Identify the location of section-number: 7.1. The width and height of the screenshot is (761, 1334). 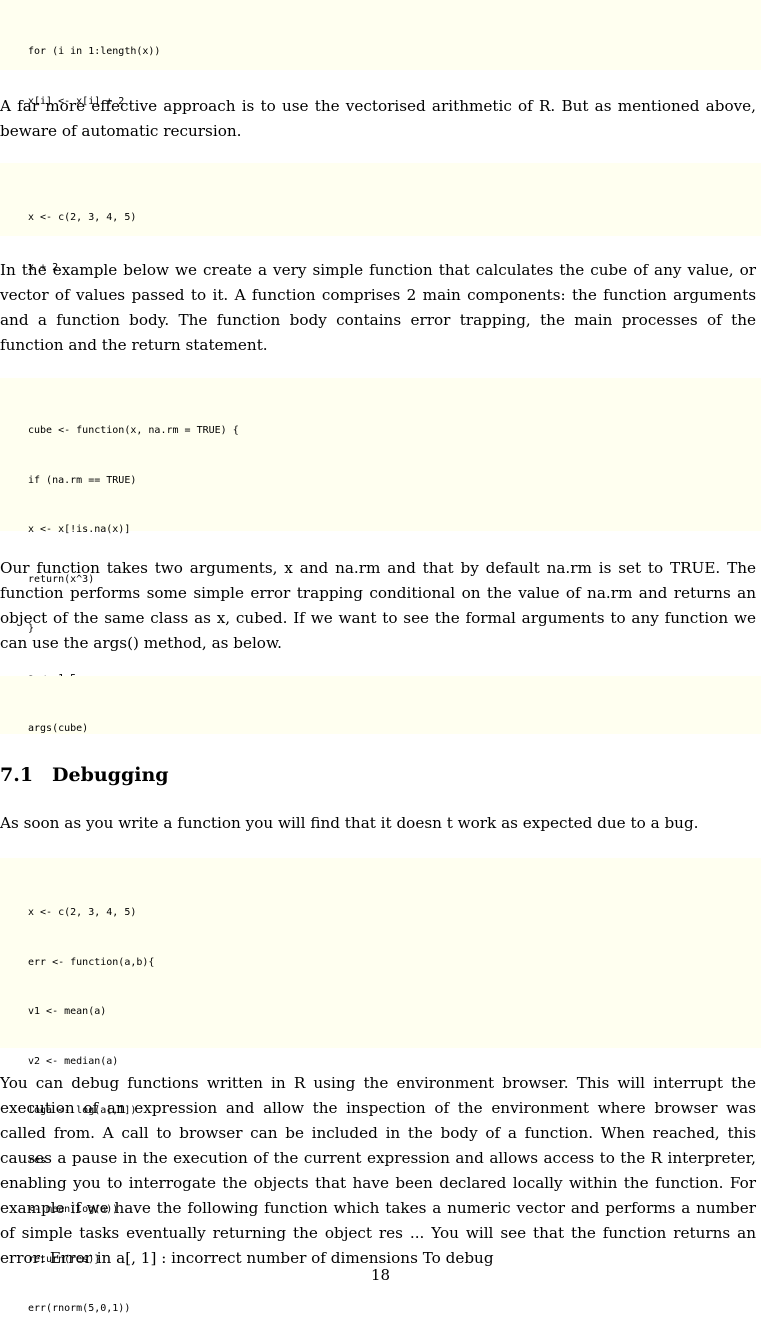
(17, 775).